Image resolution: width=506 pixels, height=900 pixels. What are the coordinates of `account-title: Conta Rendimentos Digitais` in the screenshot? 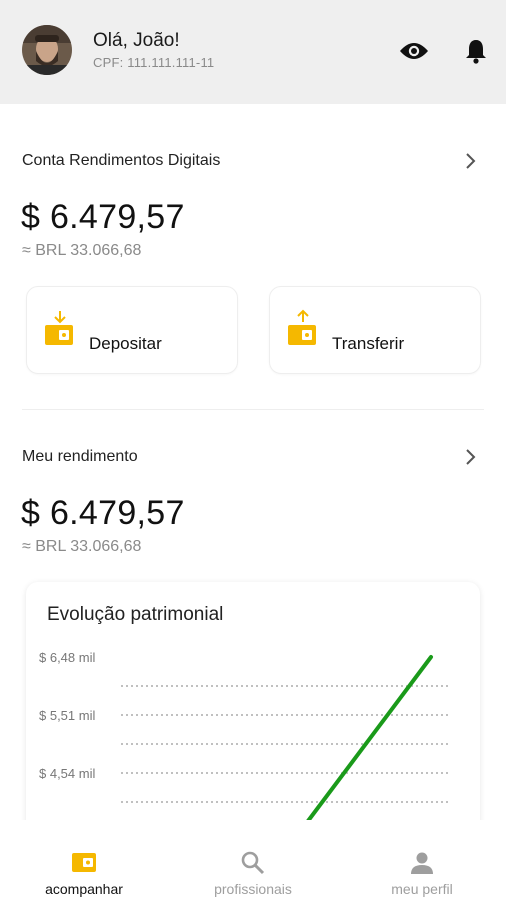 It's located at (121, 161).